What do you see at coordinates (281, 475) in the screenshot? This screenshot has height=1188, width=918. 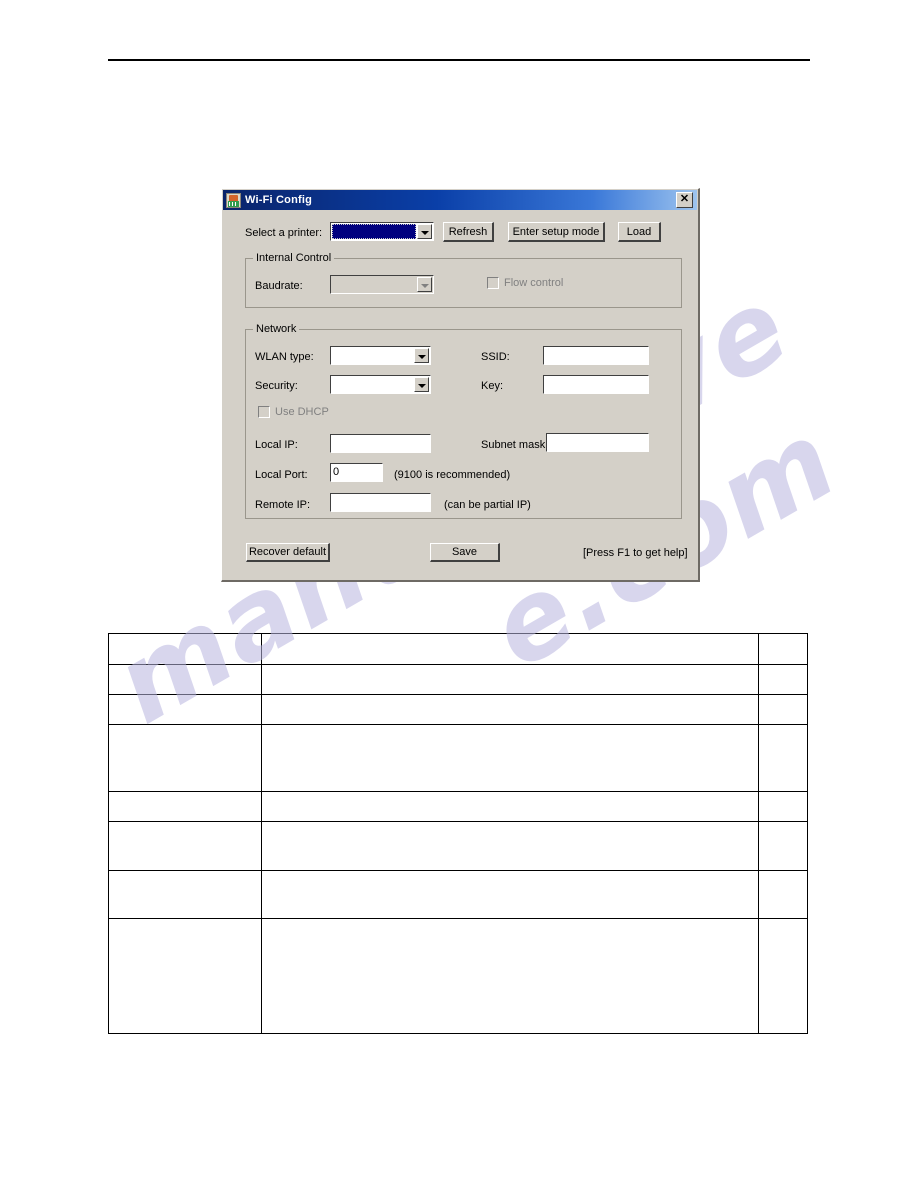 I see `local-port-label: Local Port:` at bounding box center [281, 475].